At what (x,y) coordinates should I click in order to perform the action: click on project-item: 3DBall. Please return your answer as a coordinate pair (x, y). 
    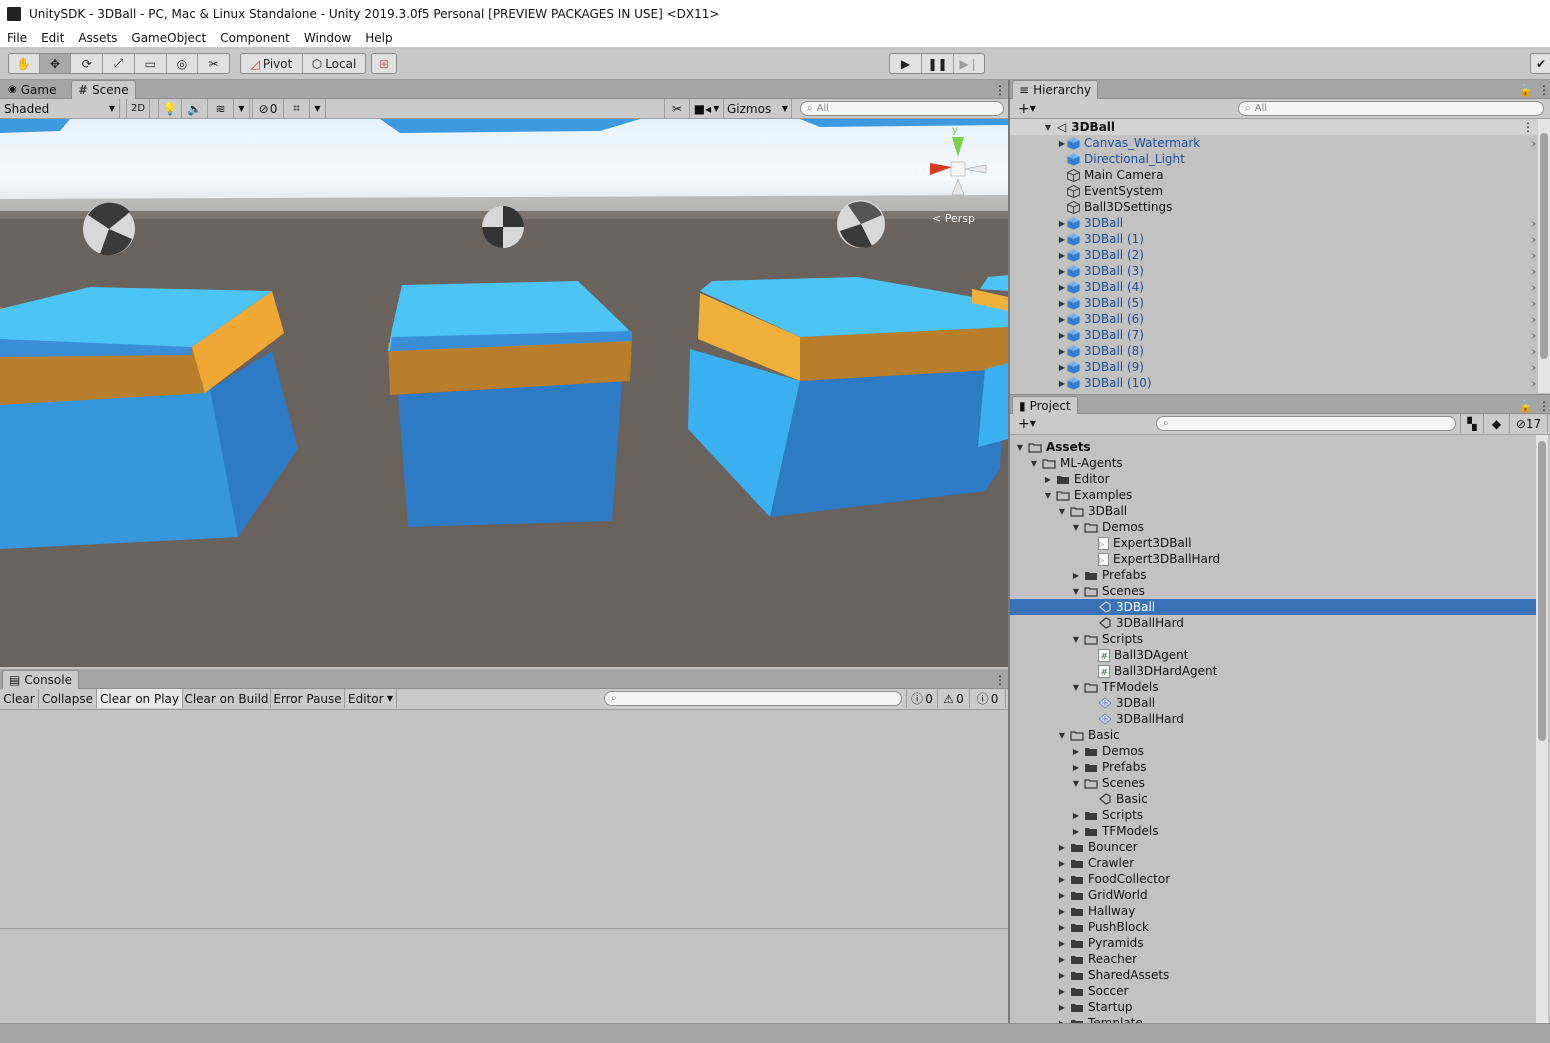
    Looking at the image, I should click on (1273, 703).